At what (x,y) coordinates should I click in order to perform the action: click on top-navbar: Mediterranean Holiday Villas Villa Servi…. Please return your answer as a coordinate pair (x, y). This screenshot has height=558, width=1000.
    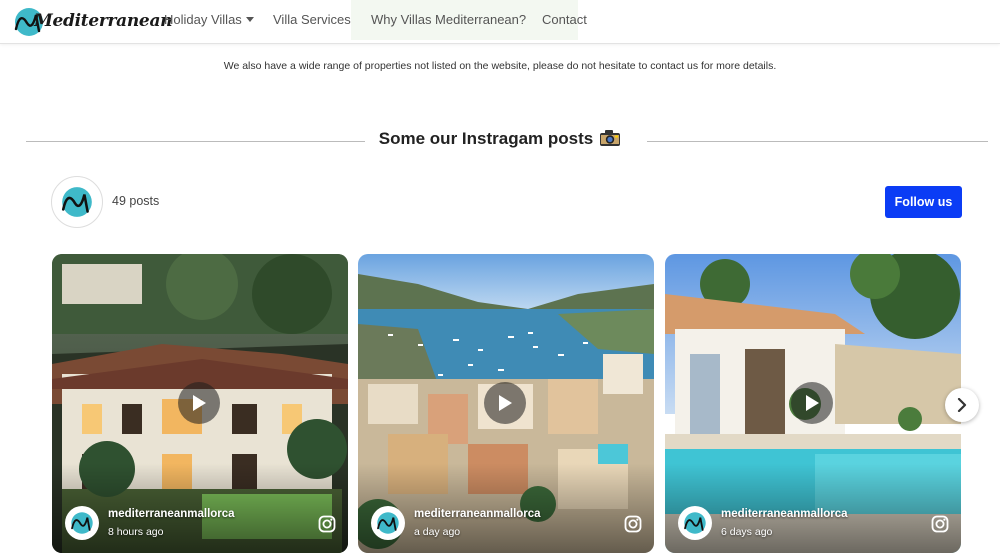
    Looking at the image, I should click on (500, 22).